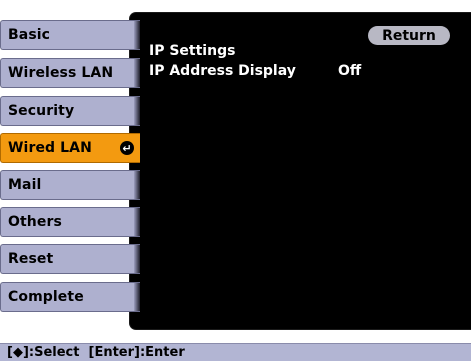 The height and width of the screenshot is (361, 471). Describe the element at coordinates (29, 35) in the screenshot. I see `sidebar-item-label: Basic` at that location.